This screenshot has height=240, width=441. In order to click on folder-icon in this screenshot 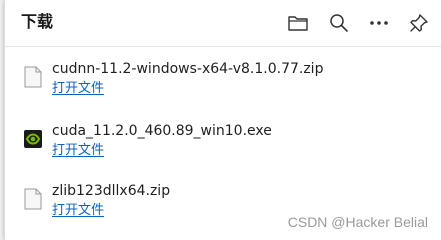, I will do `click(298, 23)`.